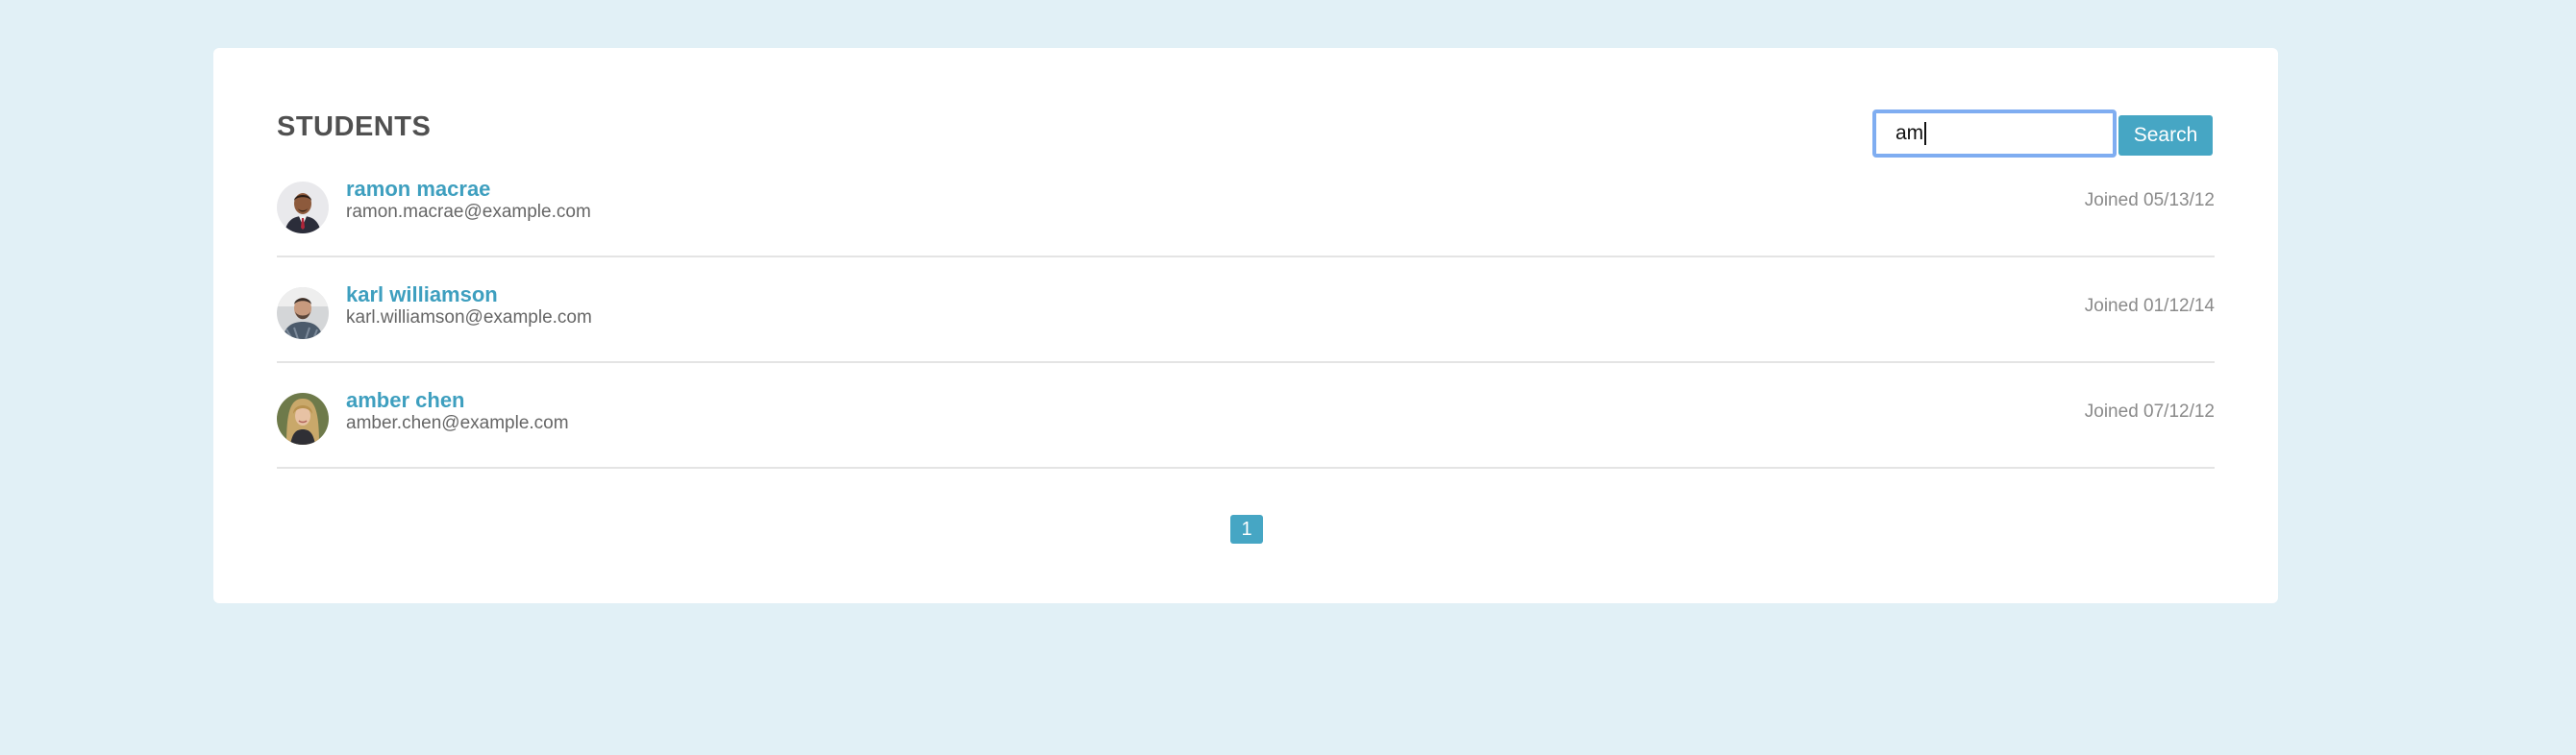 Image resolution: width=2576 pixels, height=755 pixels. Describe the element at coordinates (1926, 133) in the screenshot. I see `text-caret` at that location.